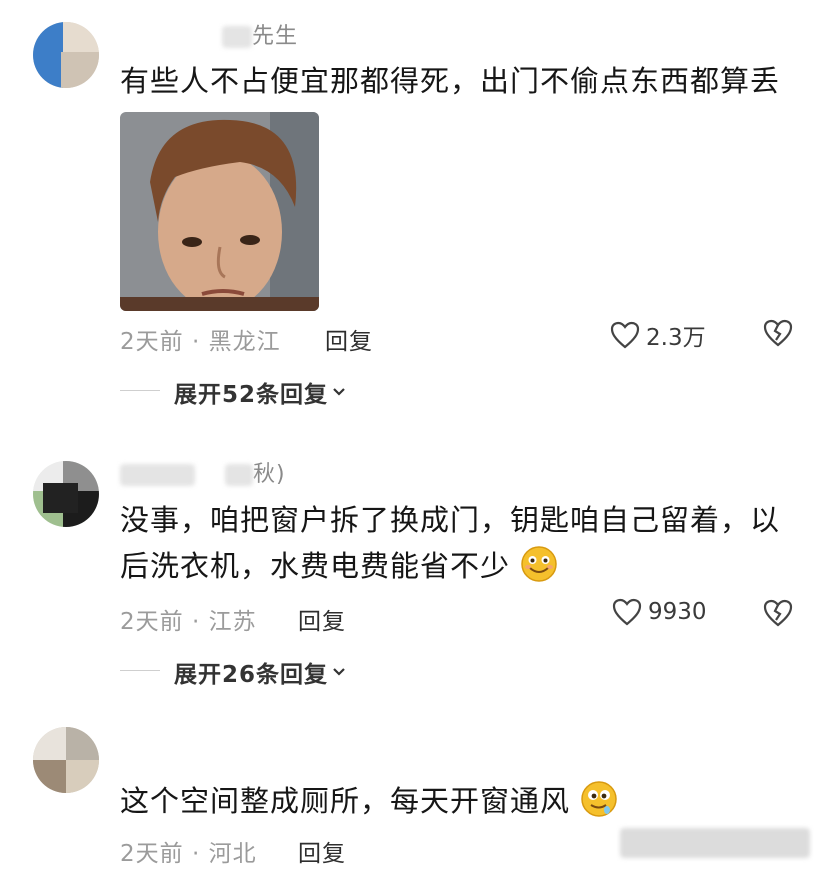 Image resolution: width=826 pixels, height=869 pixels. Describe the element at coordinates (203, 472) in the screenshot. I see `username: 秋)` at that location.